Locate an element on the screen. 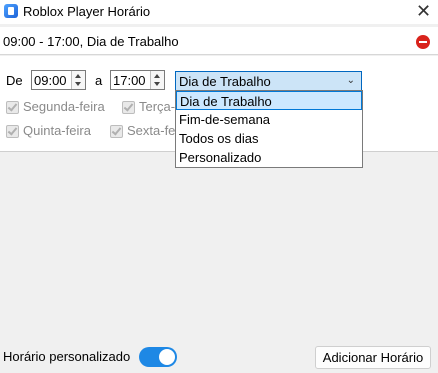 The image size is (438, 373). day-label: Quinta-feira is located at coordinates (57, 130).